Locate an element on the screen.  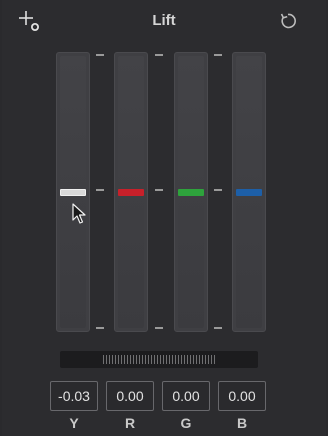
g-channel-label: G is located at coordinates (186, 423).